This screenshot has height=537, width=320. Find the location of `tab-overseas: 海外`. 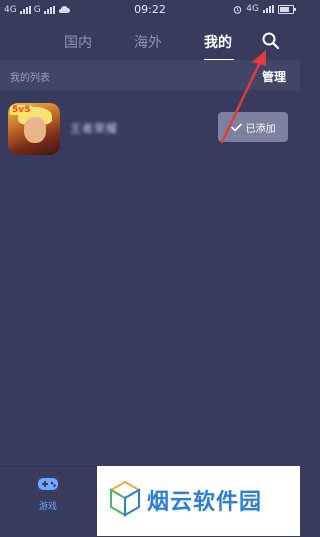

tab-overseas: 海外 is located at coordinates (148, 42).